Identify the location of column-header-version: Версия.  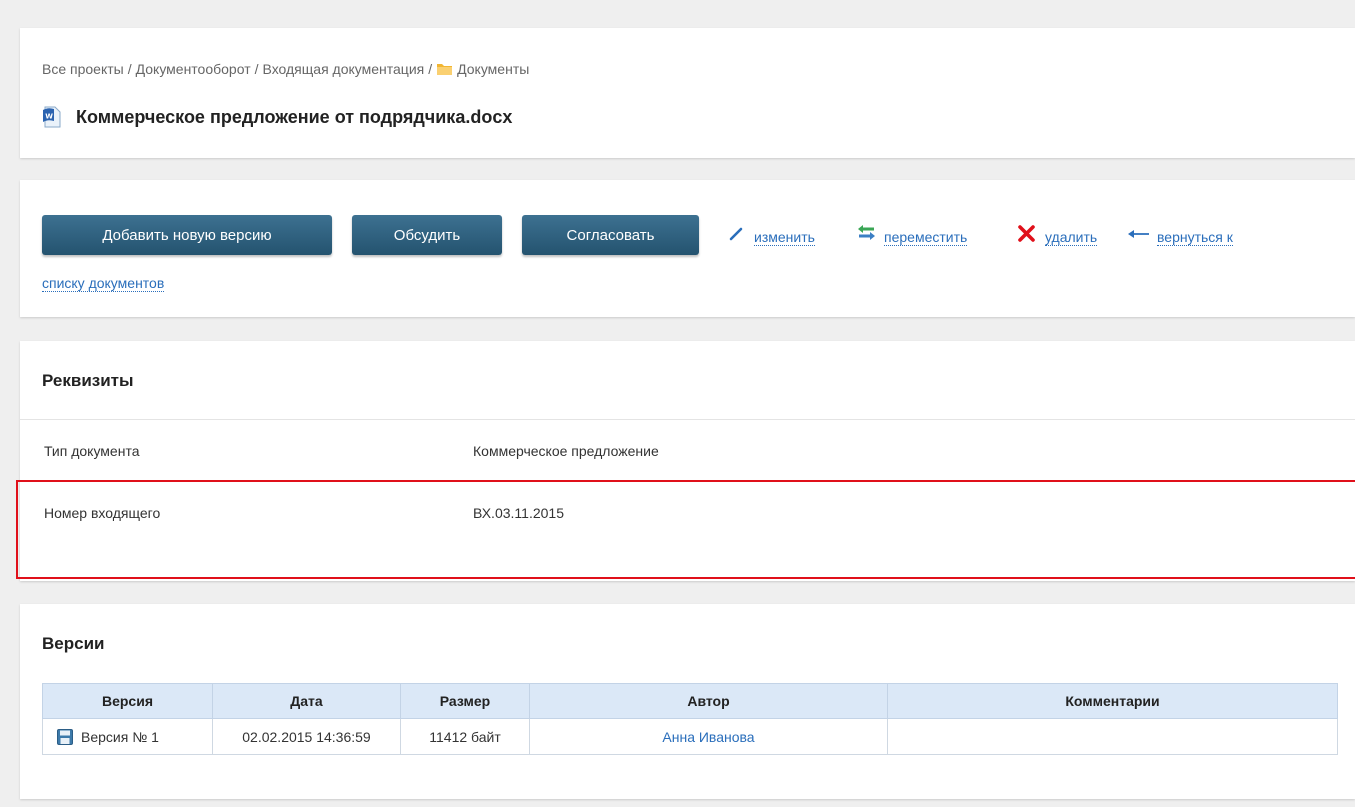
(127, 701).